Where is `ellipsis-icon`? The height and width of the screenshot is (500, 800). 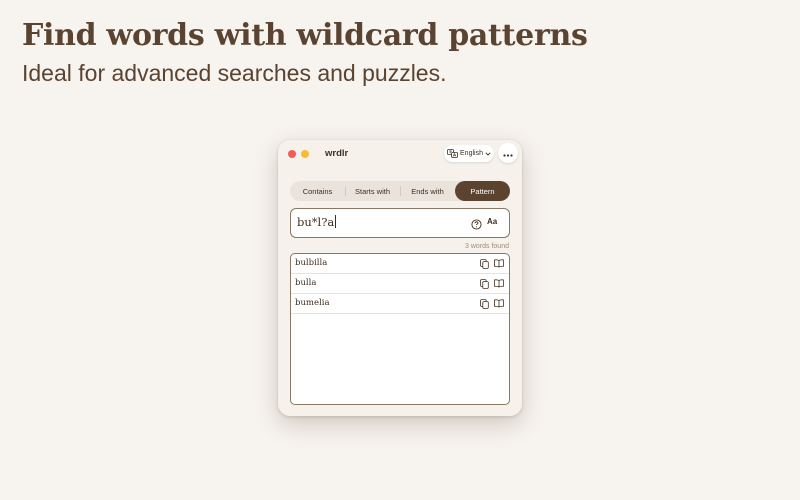 ellipsis-icon is located at coordinates (508, 153).